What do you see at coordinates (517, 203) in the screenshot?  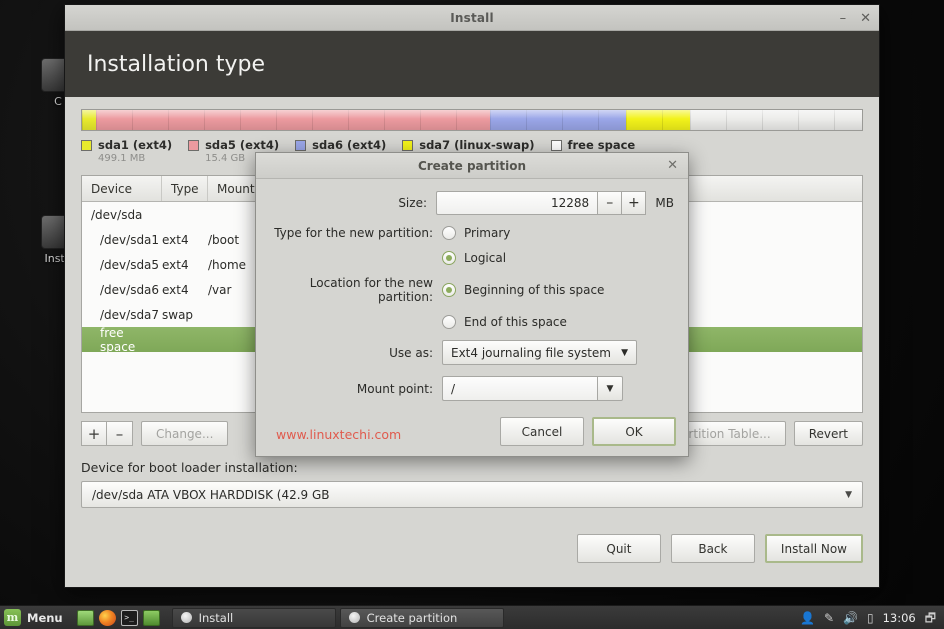 I see `size-input: 12288` at bounding box center [517, 203].